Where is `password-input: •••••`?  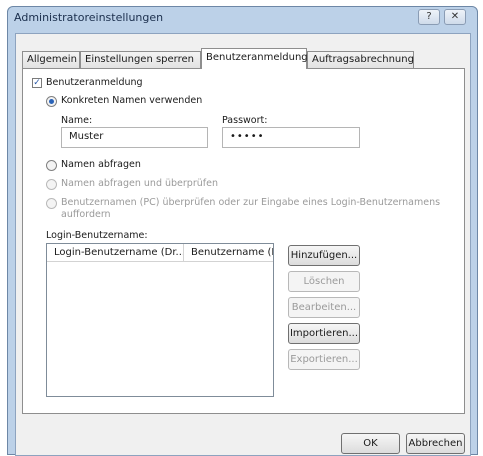
password-input: ••••• is located at coordinates (291, 137).